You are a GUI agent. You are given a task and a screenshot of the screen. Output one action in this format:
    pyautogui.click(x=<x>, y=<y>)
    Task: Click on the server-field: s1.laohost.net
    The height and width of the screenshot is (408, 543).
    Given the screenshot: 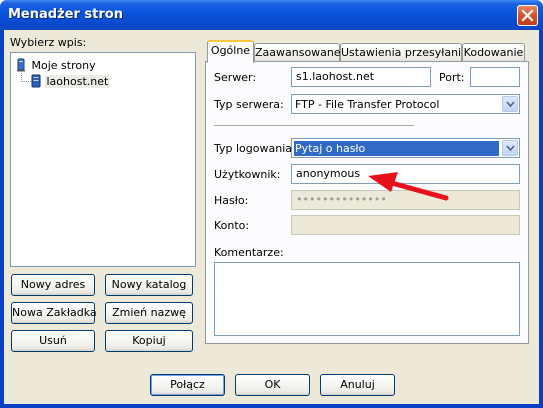 What is the action you would take?
    pyautogui.click(x=361, y=77)
    